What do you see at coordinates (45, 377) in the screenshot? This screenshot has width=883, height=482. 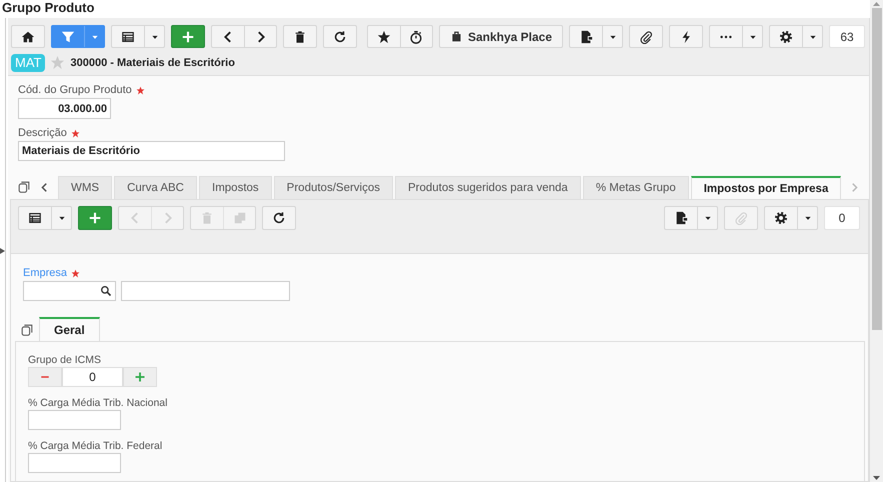 I see `decrement-button` at bounding box center [45, 377].